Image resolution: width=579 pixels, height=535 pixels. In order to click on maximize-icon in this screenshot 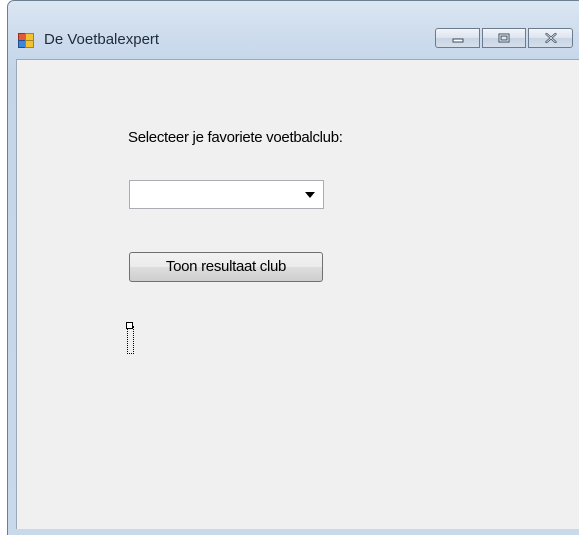, I will do `click(504, 38)`.